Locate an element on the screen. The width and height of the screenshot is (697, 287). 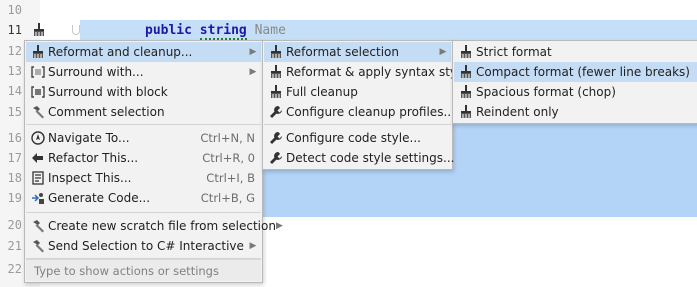
menu-item-surround-with-block: Surround with block is located at coordinates (143, 92).